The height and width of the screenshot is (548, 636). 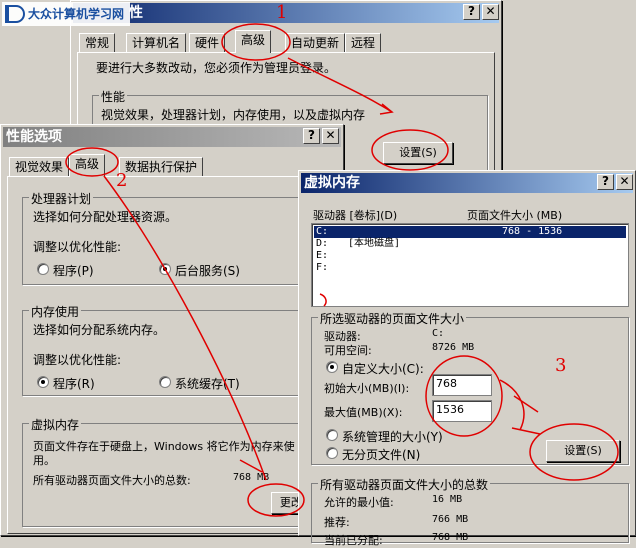 I want to click on selected-drive-label: 所选驱动器的页面文件大小, so click(x=392, y=318).